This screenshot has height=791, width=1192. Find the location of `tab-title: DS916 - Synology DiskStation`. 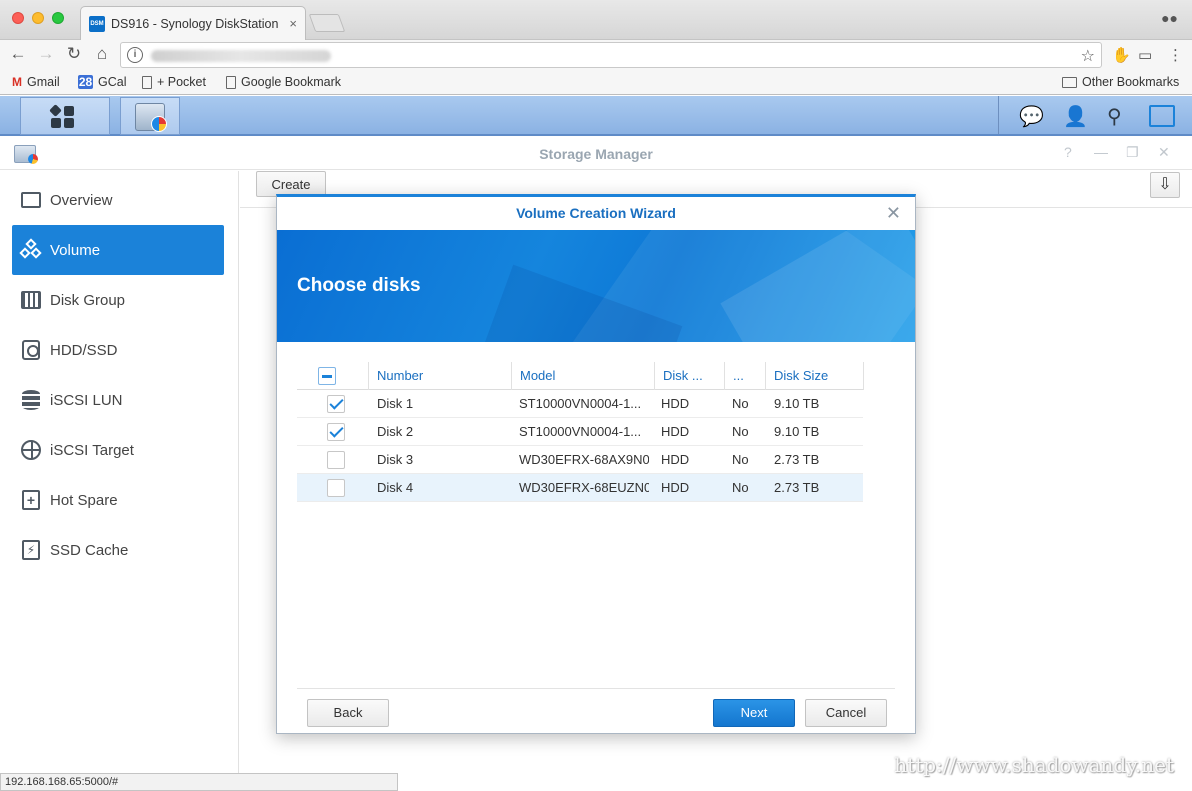

tab-title: DS916 - Synology DiskStation is located at coordinates (195, 23).